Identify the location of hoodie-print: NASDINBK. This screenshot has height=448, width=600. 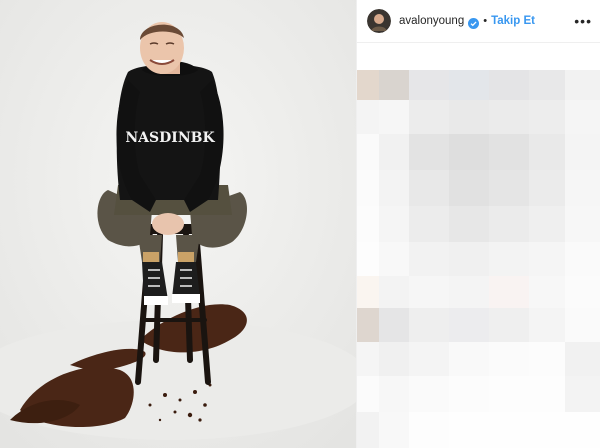
(170, 138).